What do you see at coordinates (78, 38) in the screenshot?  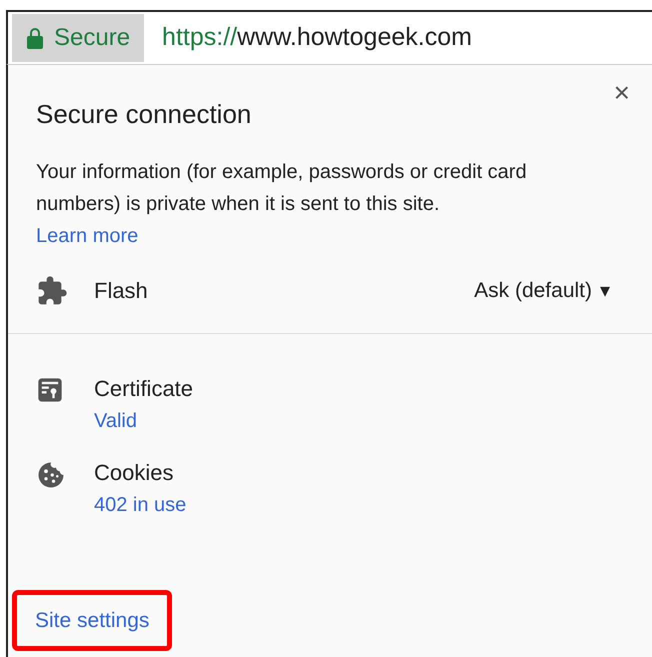 I see `security-chip: Secure` at bounding box center [78, 38].